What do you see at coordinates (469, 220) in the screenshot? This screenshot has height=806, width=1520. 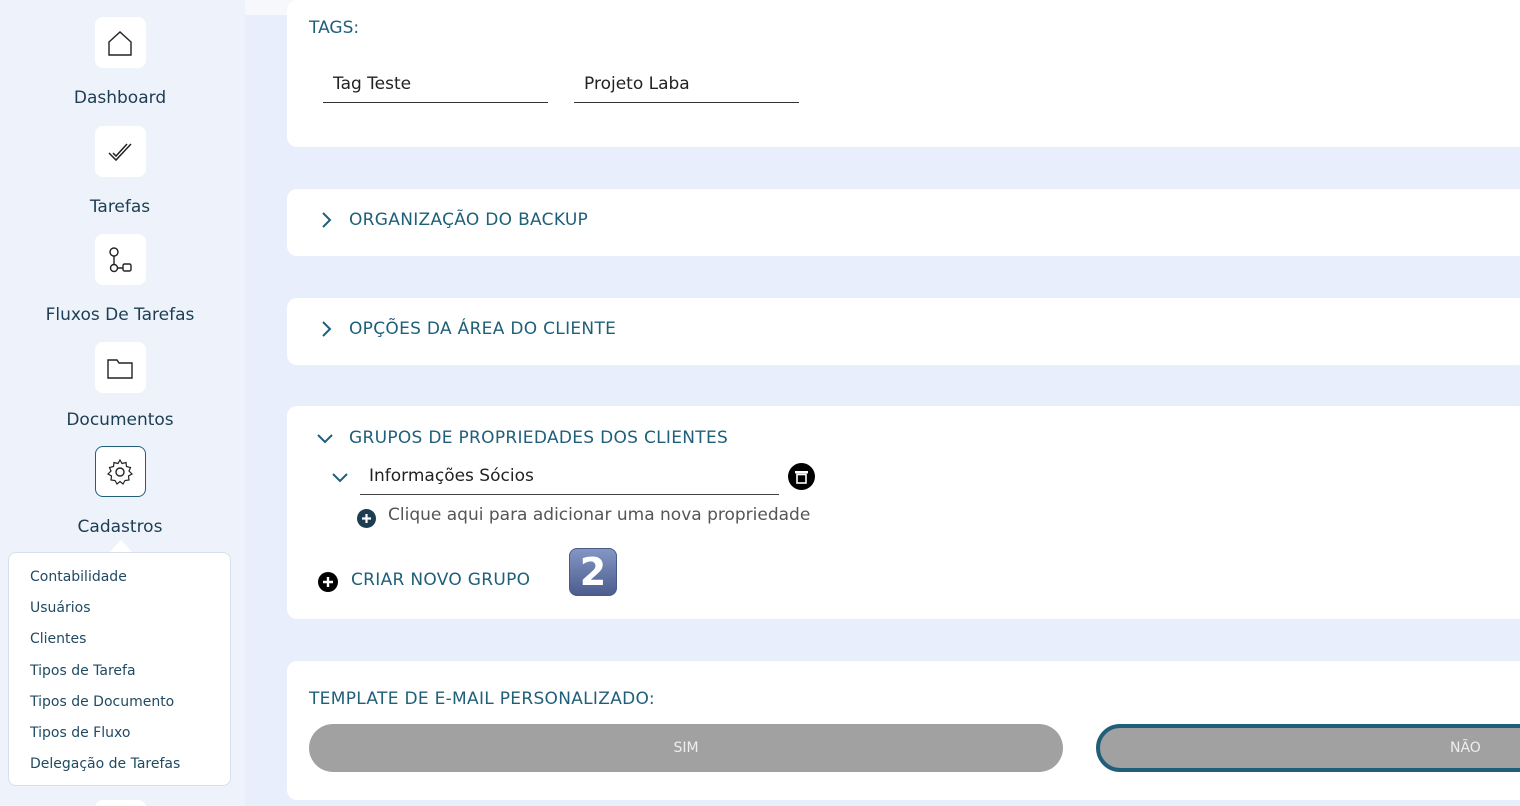 I see `section-title: ORGANIZAÇÃO DO BACKUP` at bounding box center [469, 220].